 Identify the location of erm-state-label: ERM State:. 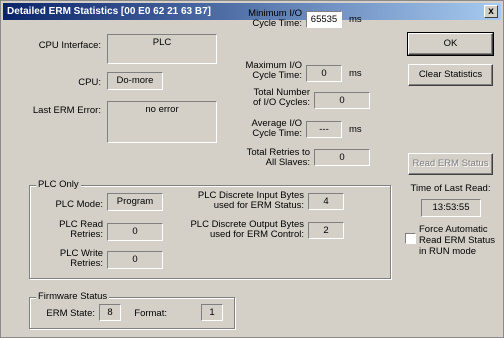
(70, 313).